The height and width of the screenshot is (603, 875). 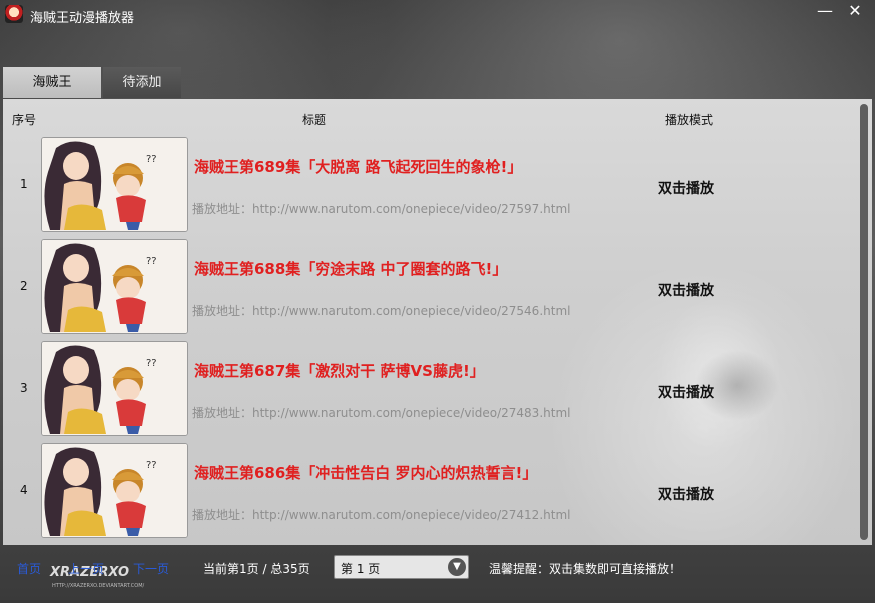 What do you see at coordinates (585, 569) in the screenshot?
I see `tip-text: 温馨提醒：双击集数即可直接播放！` at bounding box center [585, 569].